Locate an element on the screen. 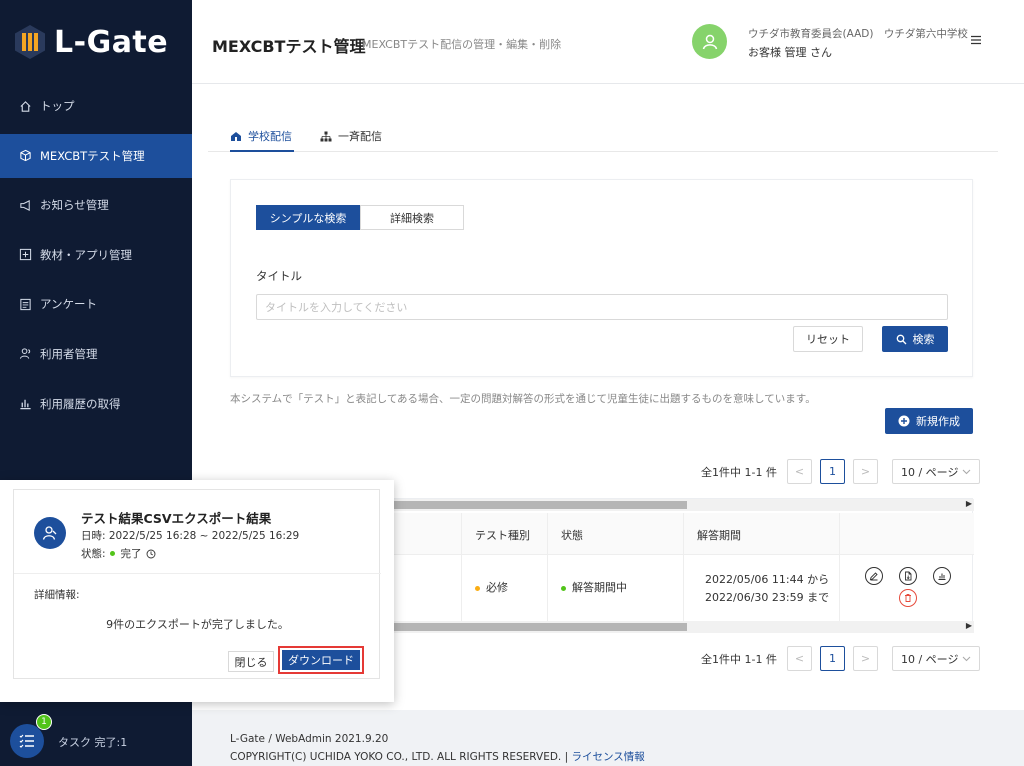  task-status: 1 タスク 完了:1 is located at coordinates (96, 738).